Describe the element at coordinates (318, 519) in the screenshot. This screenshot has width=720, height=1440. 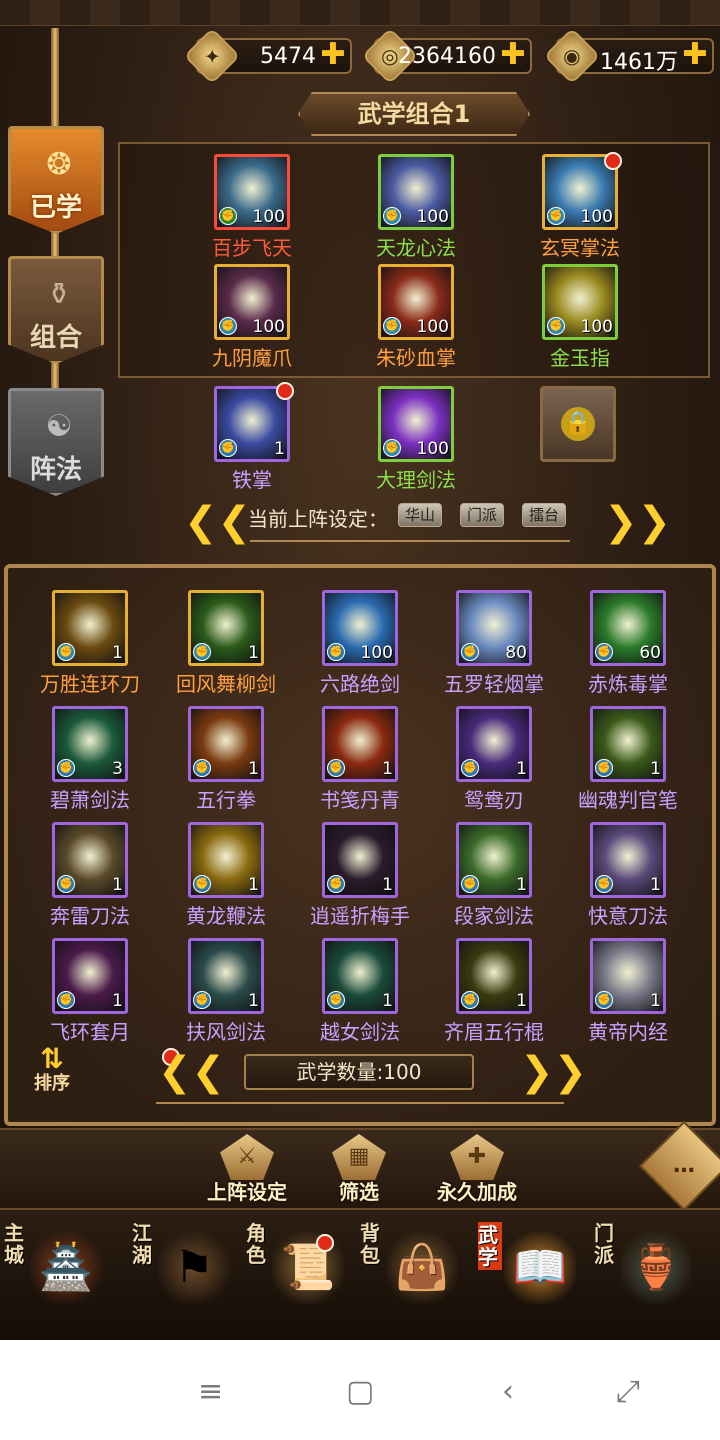
I see `current-setting-label: 当前上阵设定：` at that location.